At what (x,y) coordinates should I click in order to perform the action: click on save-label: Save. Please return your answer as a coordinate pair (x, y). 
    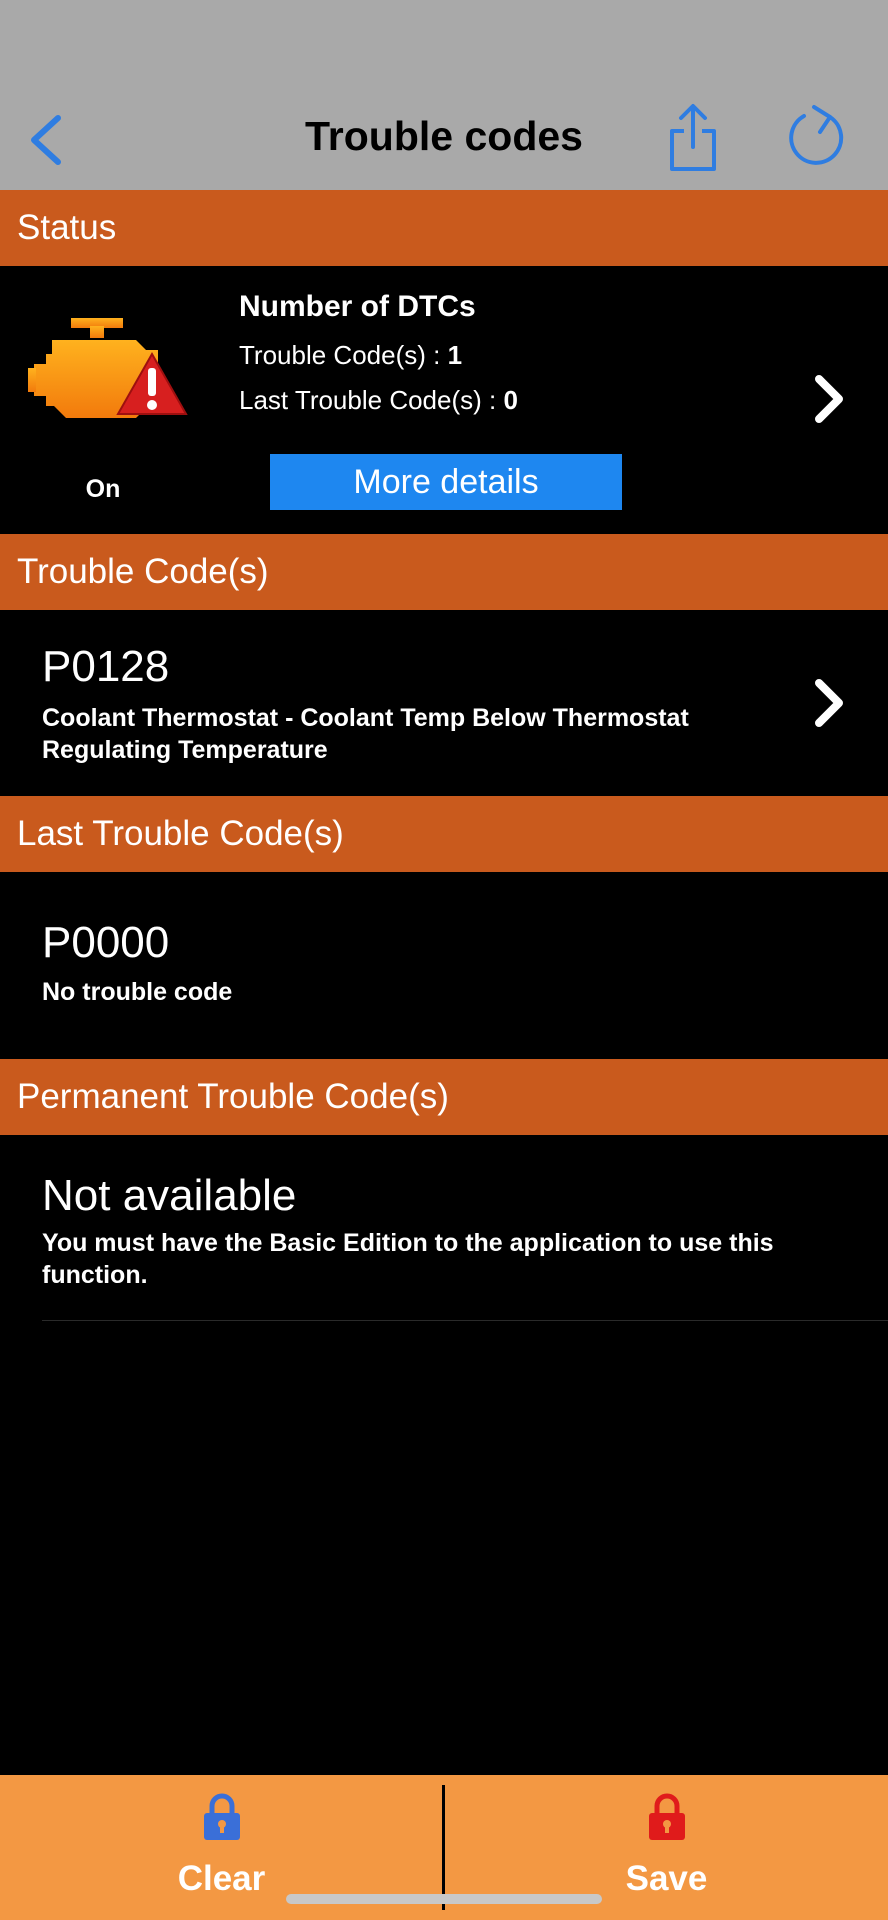
    Looking at the image, I should click on (666, 1878).